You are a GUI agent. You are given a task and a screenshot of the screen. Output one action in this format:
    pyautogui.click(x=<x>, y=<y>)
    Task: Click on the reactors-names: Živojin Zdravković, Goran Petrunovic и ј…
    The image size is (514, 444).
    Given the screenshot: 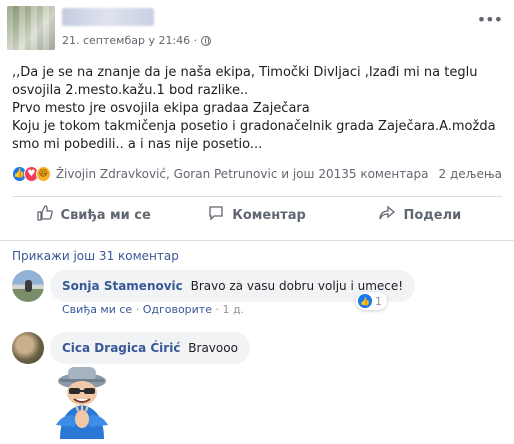 What is the action you would take?
    pyautogui.click(x=198, y=174)
    